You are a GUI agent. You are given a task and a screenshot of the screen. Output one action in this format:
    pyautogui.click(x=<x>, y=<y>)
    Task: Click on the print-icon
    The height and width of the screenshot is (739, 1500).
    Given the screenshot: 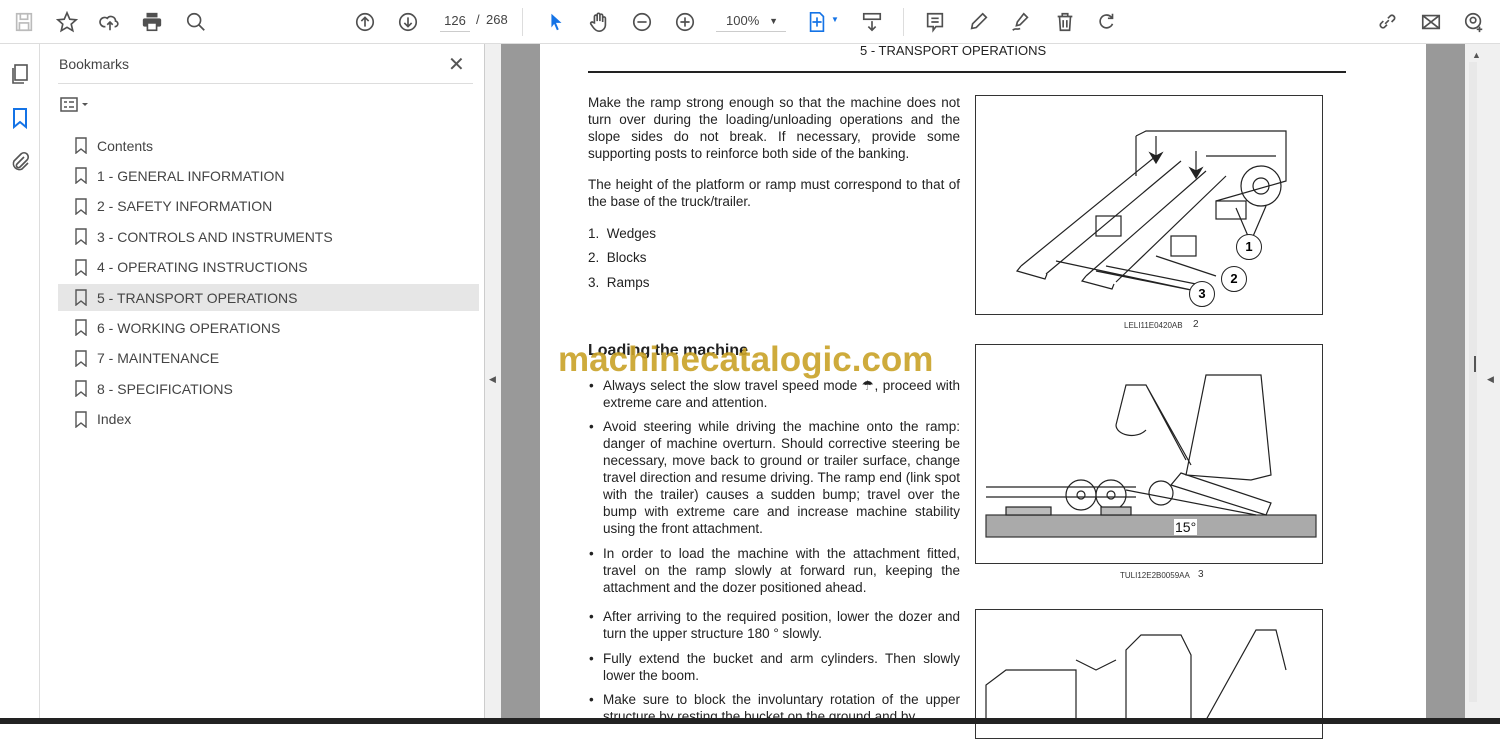 What is the action you would take?
    pyautogui.click(x=152, y=22)
    